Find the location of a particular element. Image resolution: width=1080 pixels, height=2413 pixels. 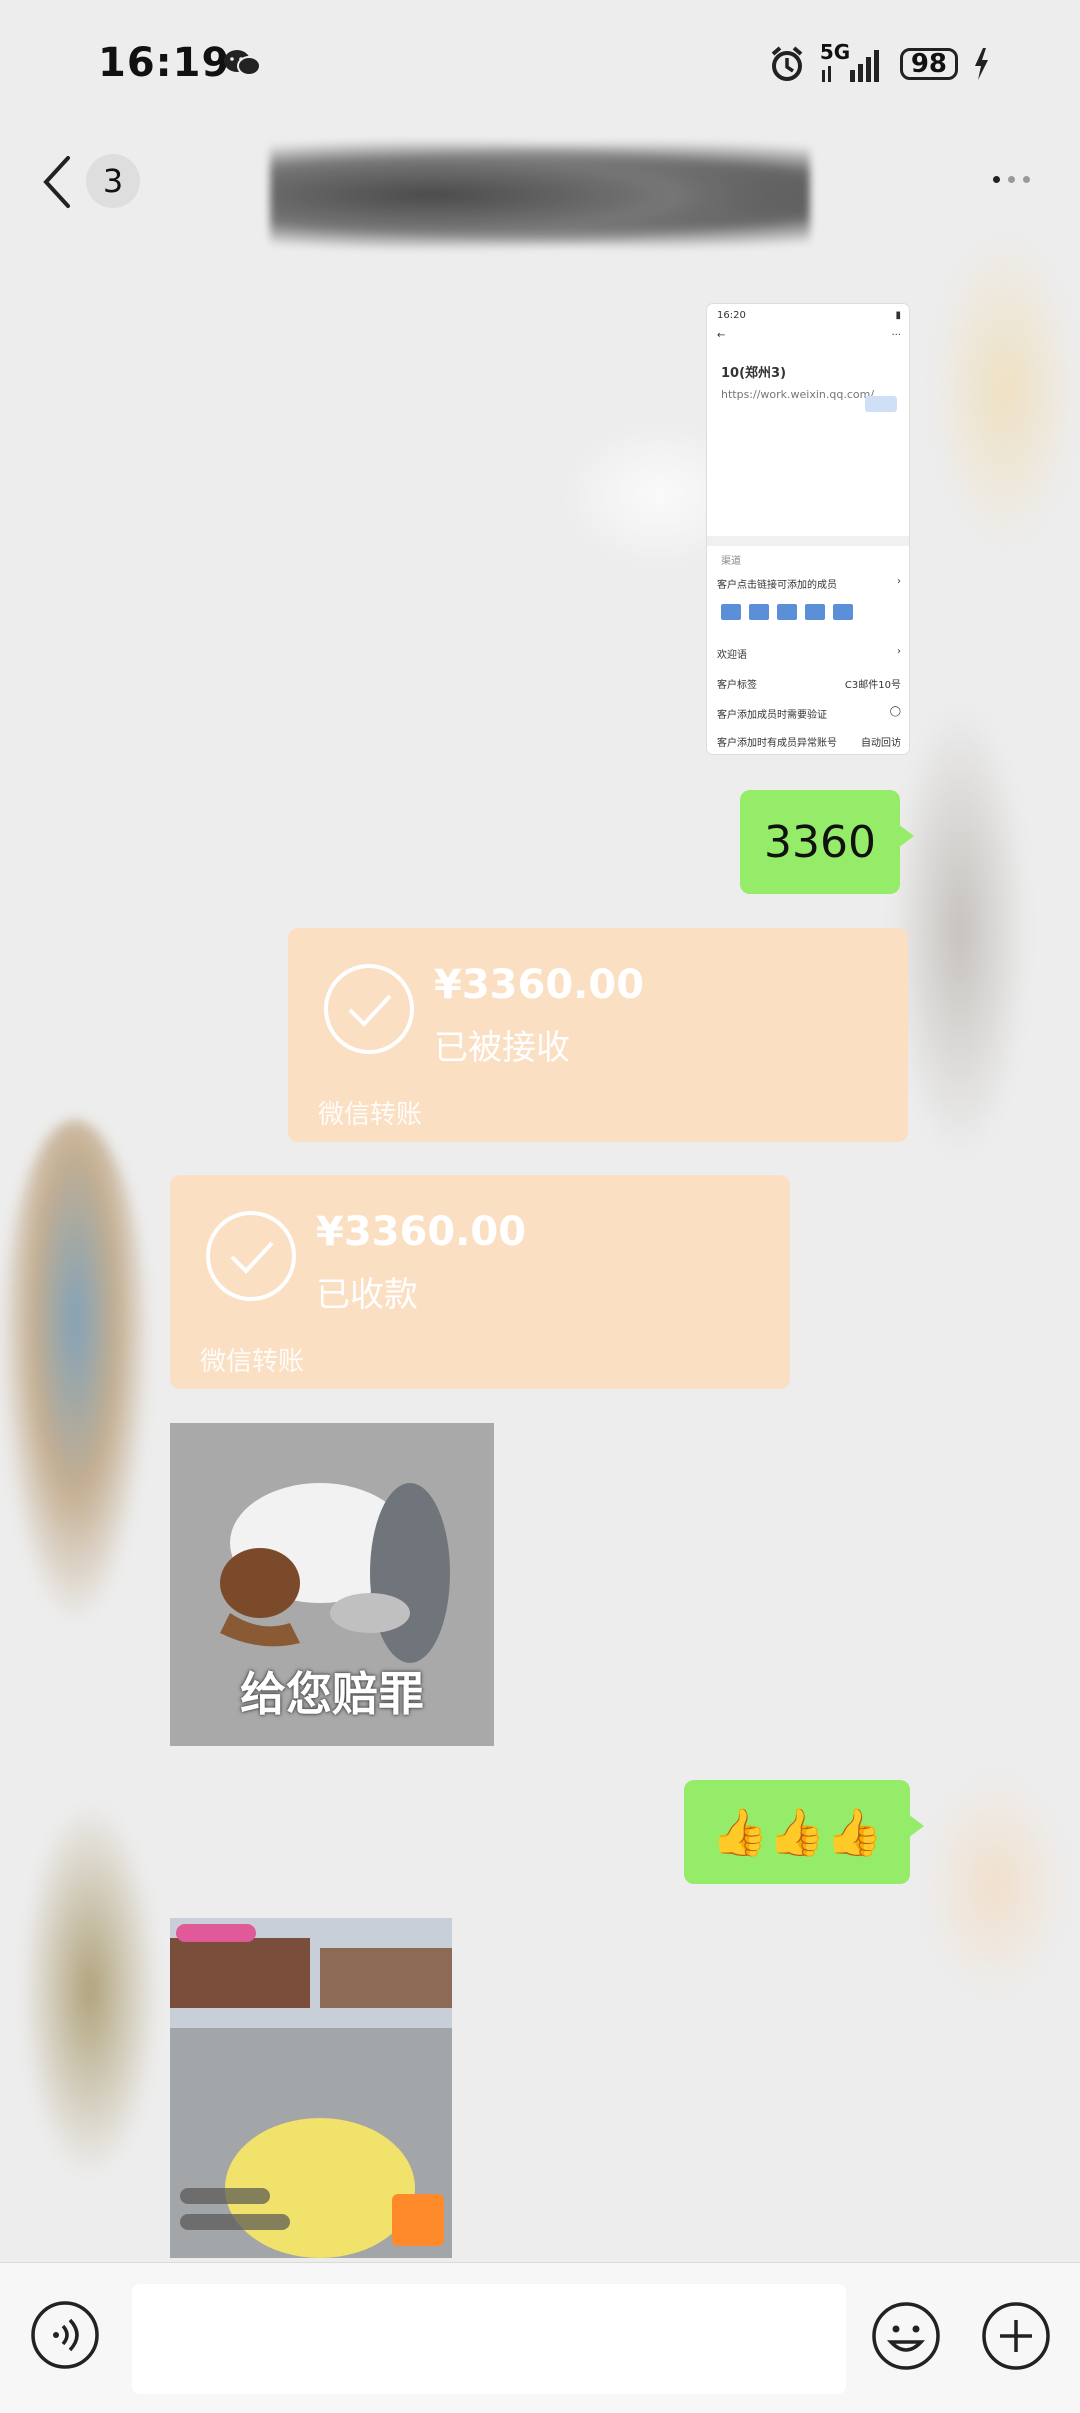

thumb-row-value: C3邮件10号 is located at coordinates (872, 685).